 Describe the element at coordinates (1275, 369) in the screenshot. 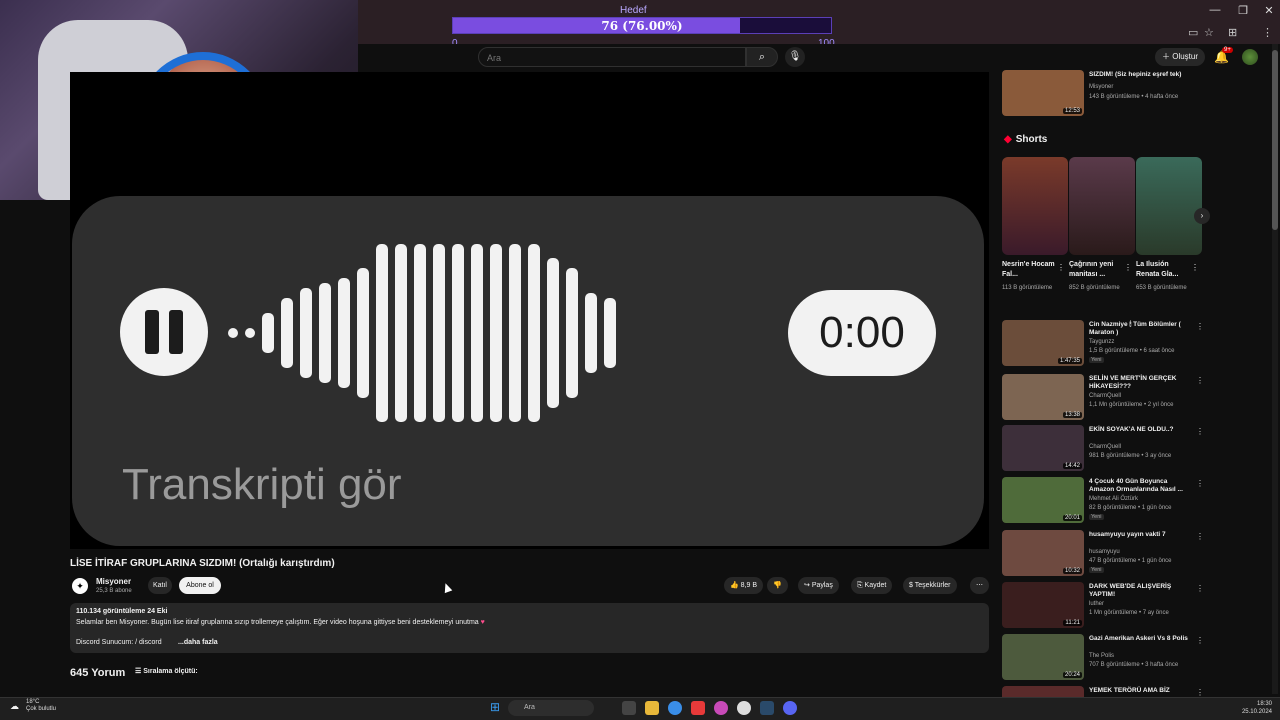

I see `page-scrollbar` at that location.